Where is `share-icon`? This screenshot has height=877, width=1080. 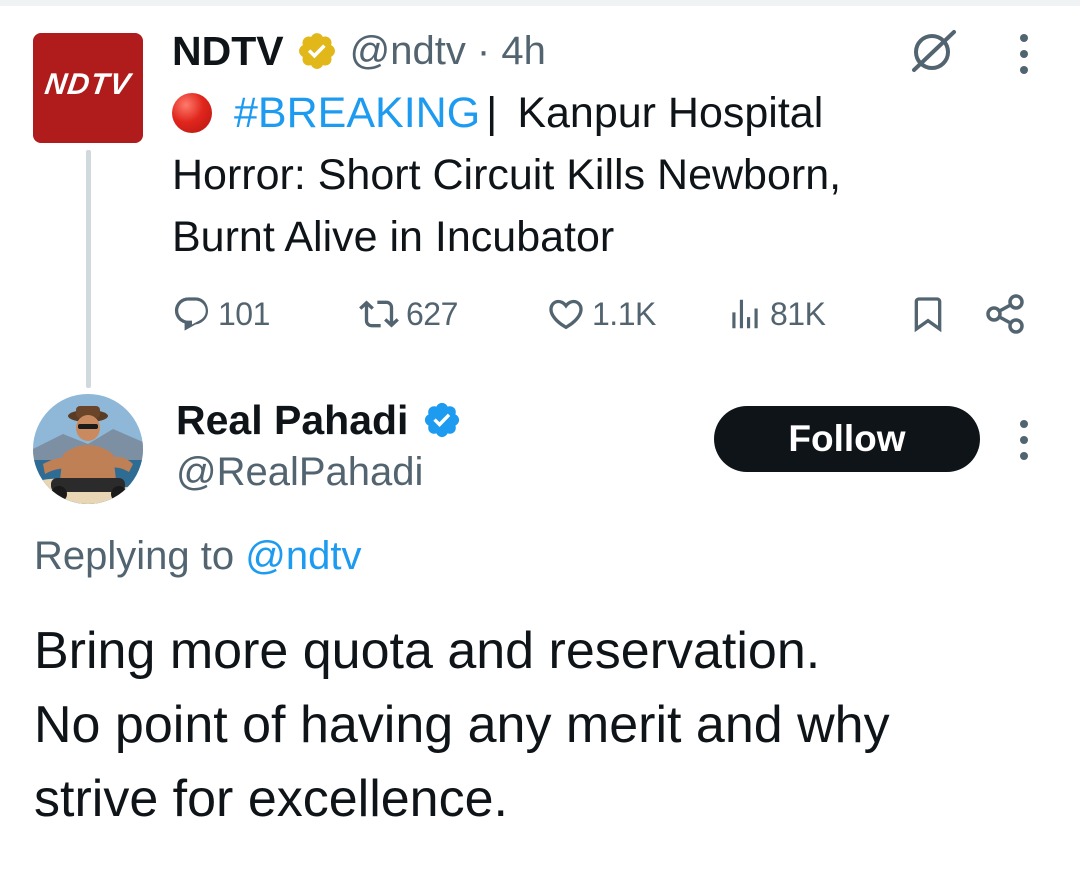
share-icon is located at coordinates (1005, 314).